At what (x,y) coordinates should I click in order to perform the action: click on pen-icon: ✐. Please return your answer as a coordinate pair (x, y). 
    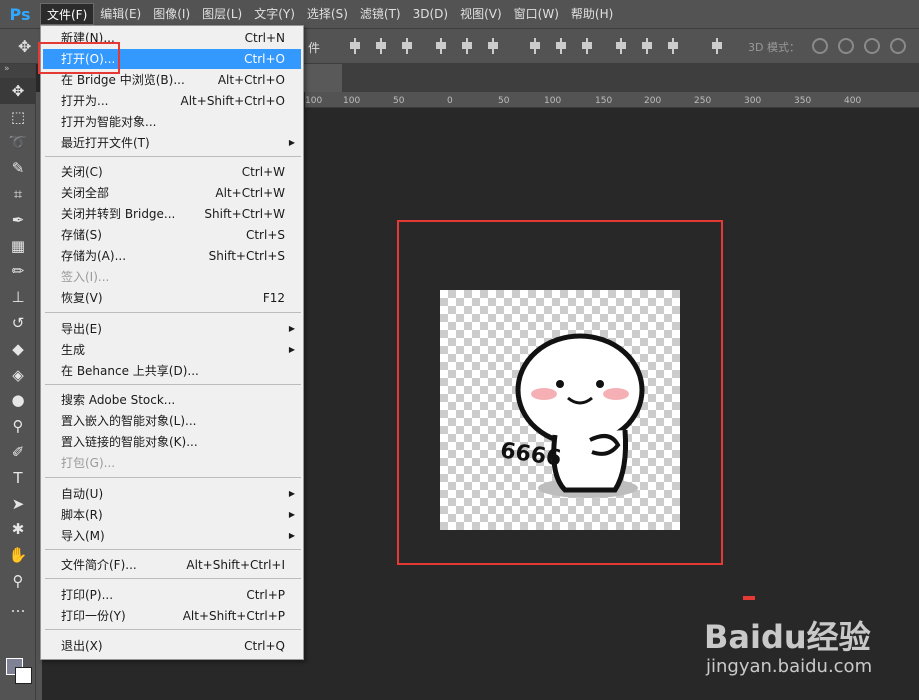
    Looking at the image, I should click on (18, 452).